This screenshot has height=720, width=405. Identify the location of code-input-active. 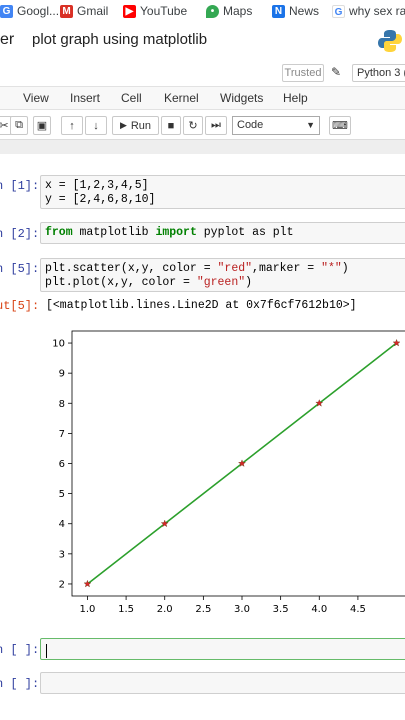
(222, 649).